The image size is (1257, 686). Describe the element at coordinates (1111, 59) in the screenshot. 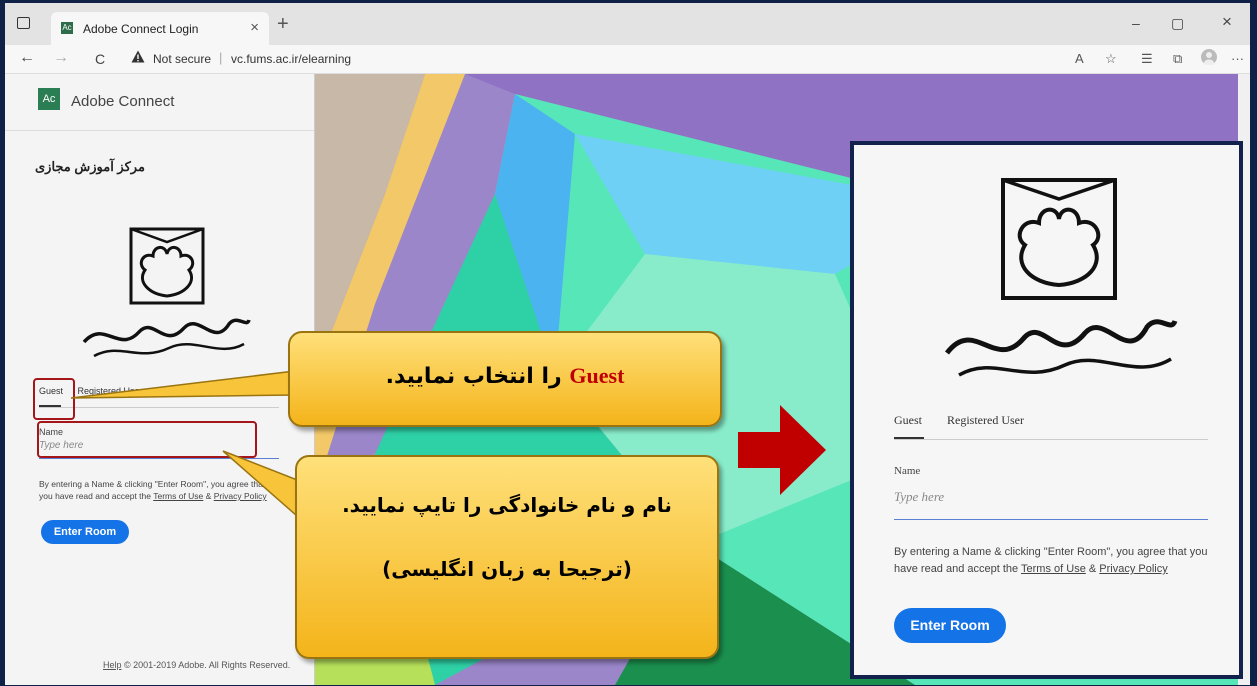

I see `add-favorite-icon: ☆` at that location.